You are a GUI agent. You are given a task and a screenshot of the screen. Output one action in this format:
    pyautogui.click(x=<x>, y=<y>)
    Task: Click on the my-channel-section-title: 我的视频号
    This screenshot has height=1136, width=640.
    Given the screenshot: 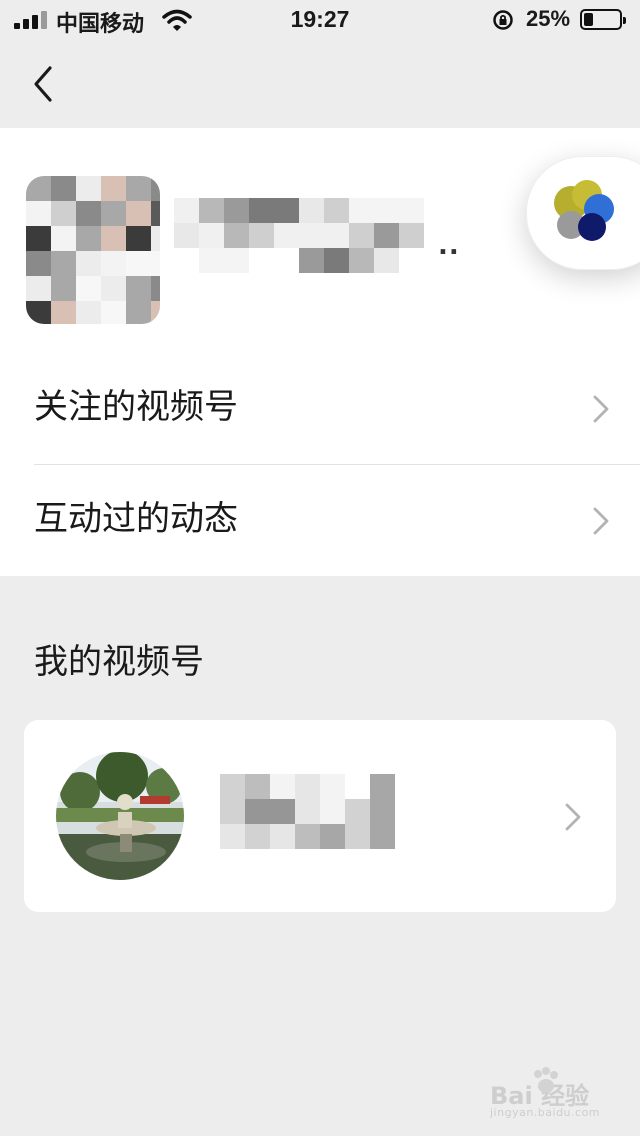 What is the action you would take?
    pyautogui.click(x=119, y=662)
    